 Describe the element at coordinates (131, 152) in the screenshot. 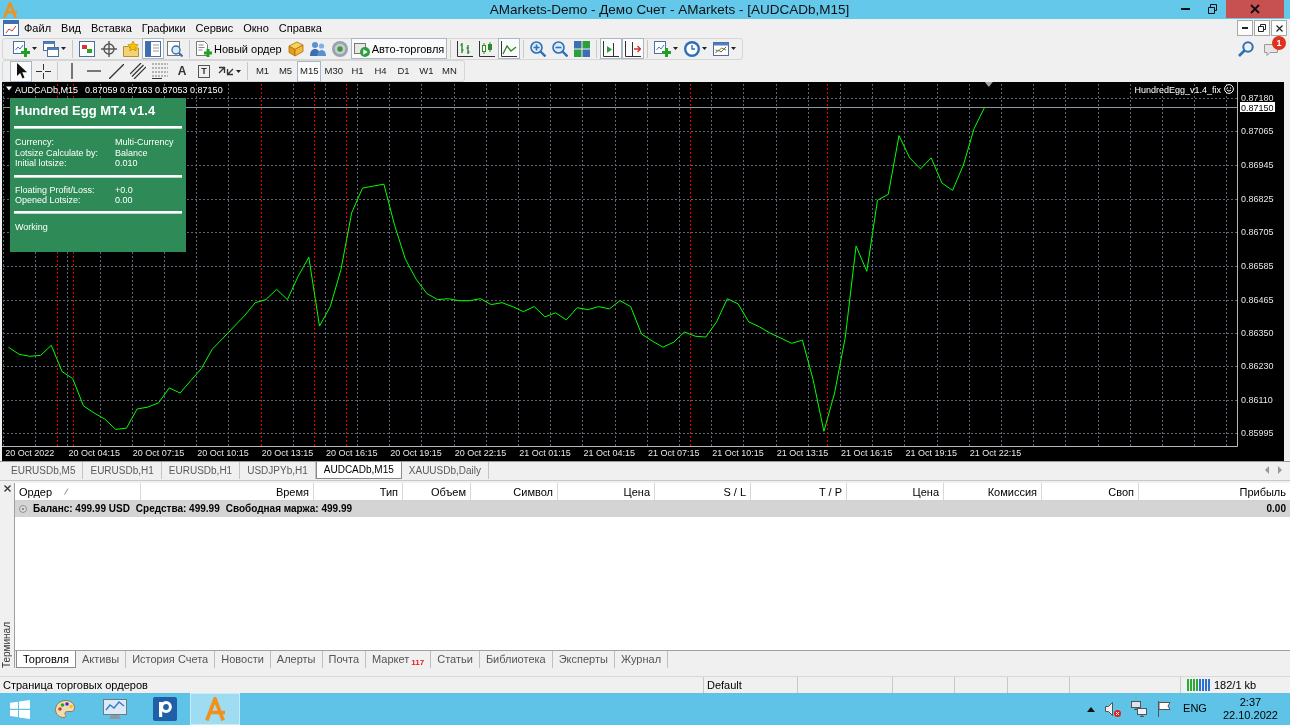

I see `panel-value: Balance` at that location.